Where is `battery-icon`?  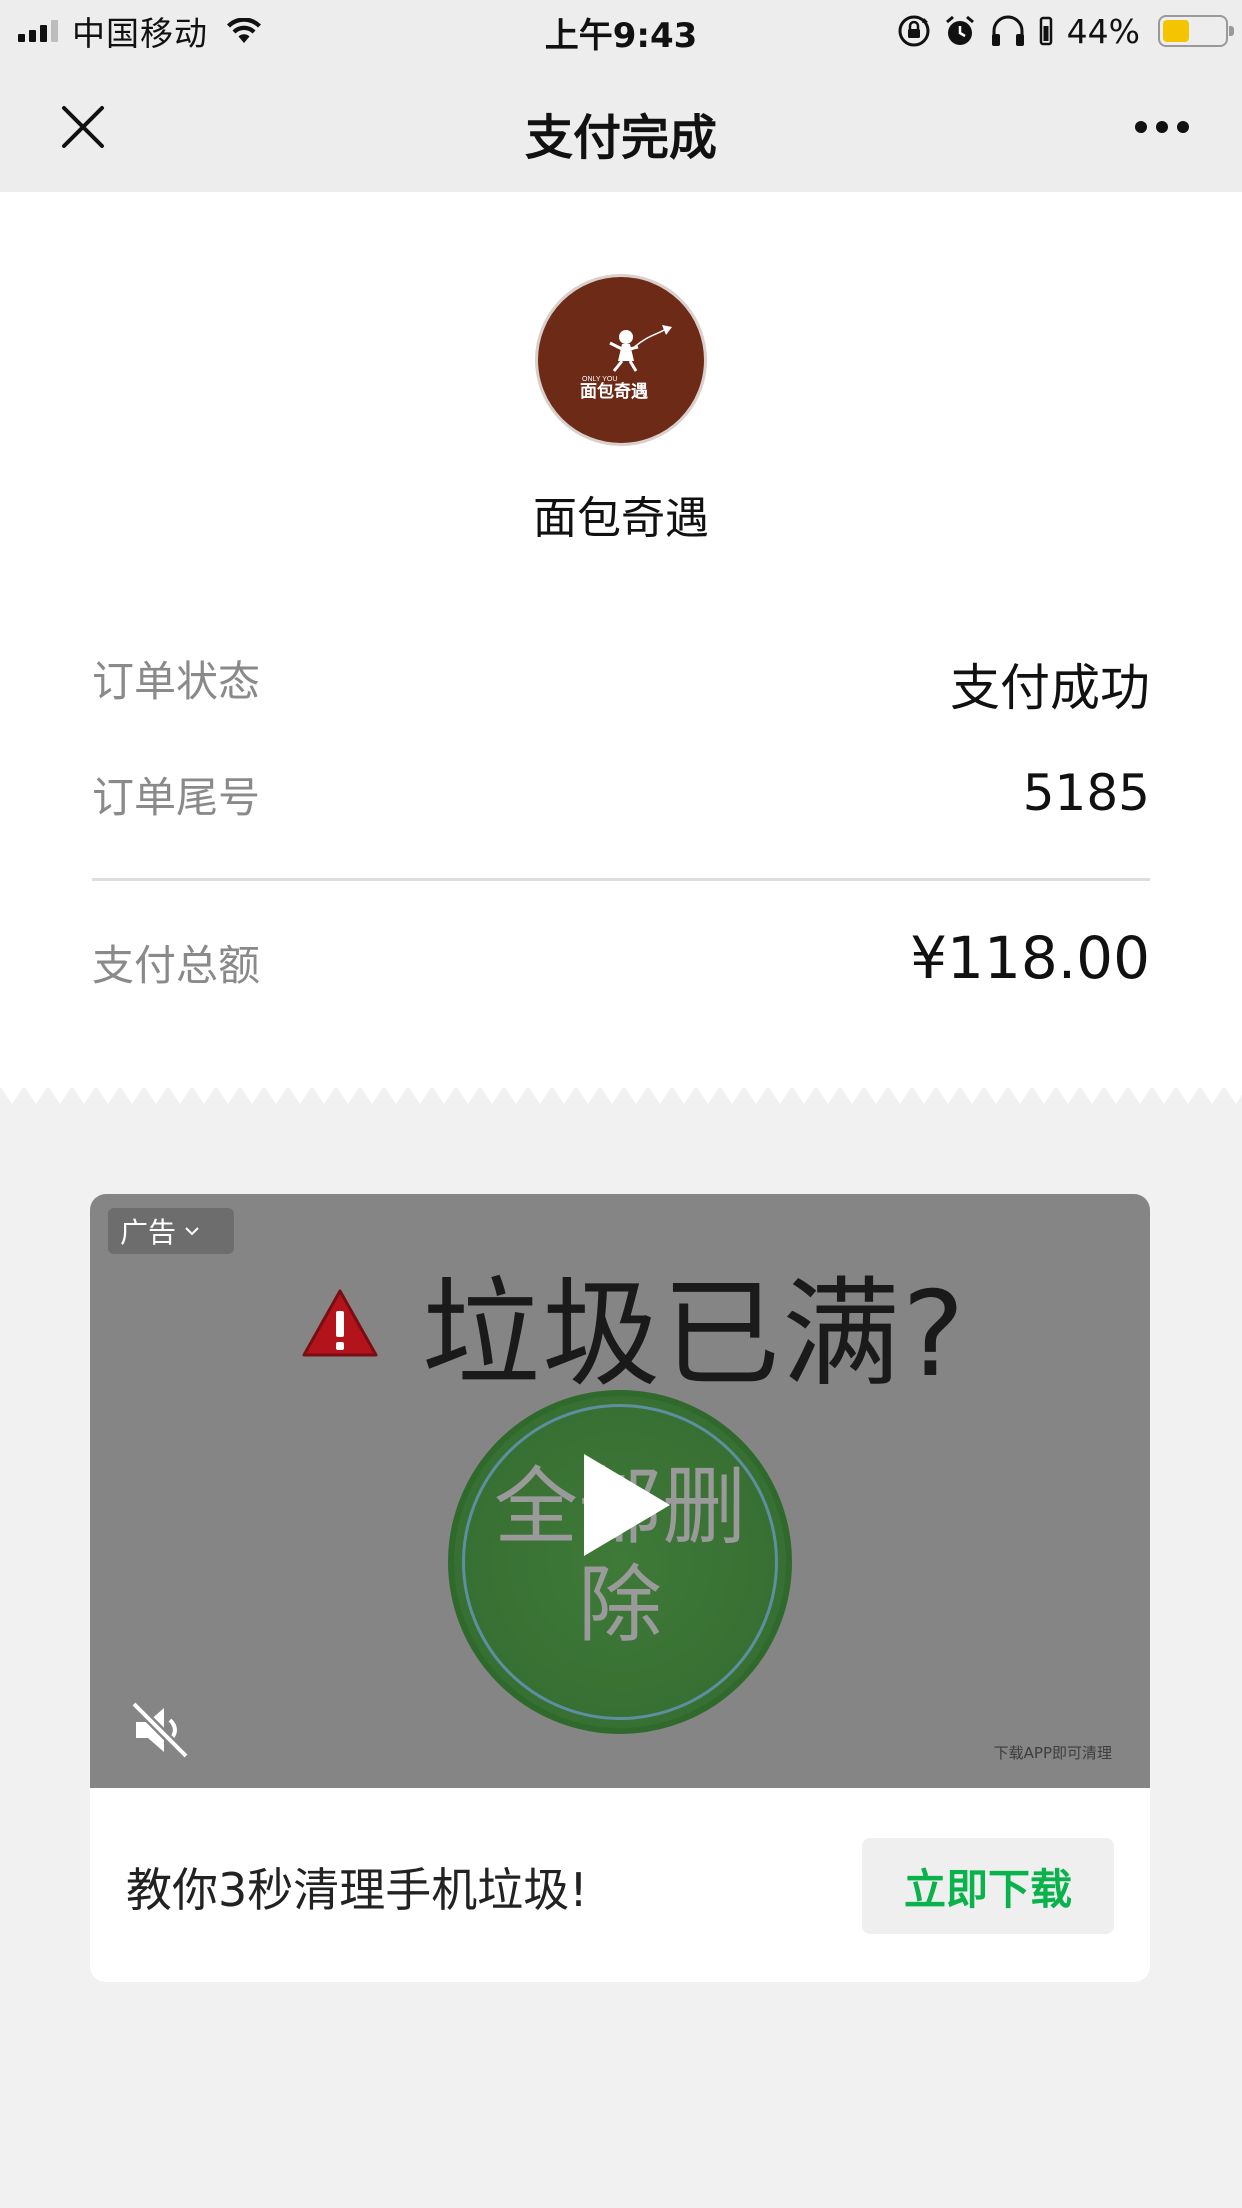 battery-icon is located at coordinates (1196, 31).